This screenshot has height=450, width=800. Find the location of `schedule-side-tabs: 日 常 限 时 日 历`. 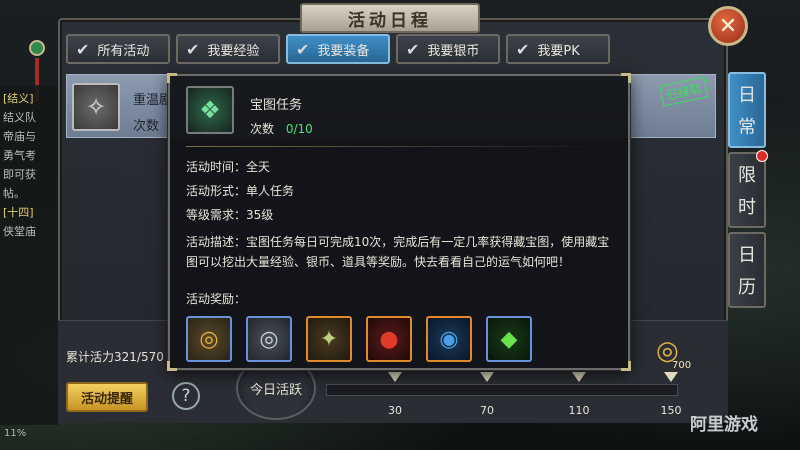

schedule-side-tabs: 日 常 限 时 日 历 is located at coordinates (748, 190).